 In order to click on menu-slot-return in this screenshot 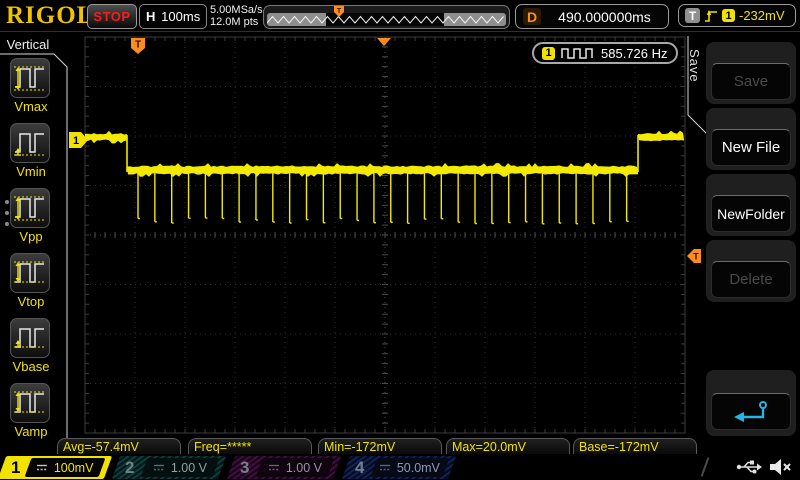, I will do `click(751, 403)`.